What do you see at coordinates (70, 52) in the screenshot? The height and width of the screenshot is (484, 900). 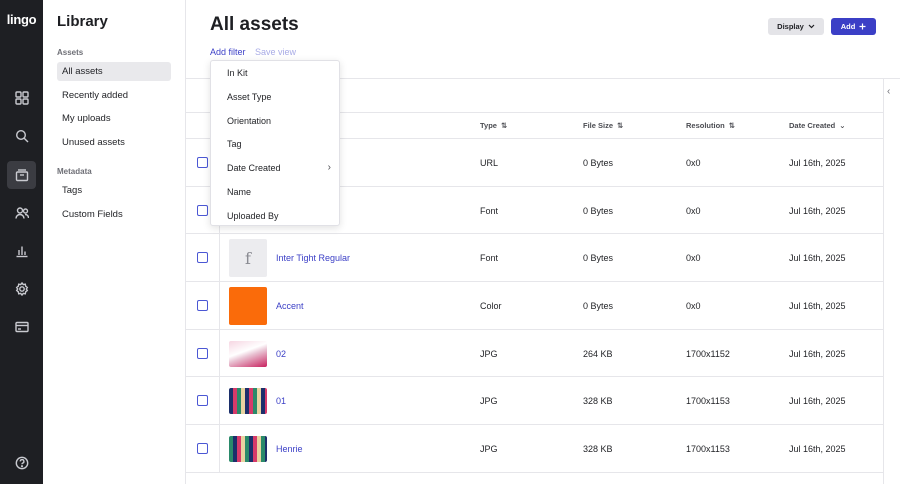 I see `assets-section-label: Assets` at bounding box center [70, 52].